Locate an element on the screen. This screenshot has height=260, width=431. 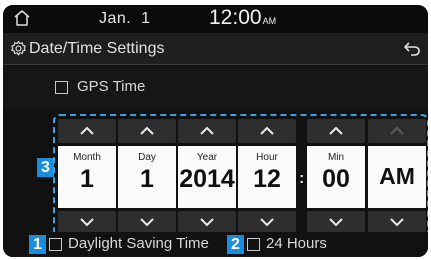
gps-time-checkbox is located at coordinates (61, 87).